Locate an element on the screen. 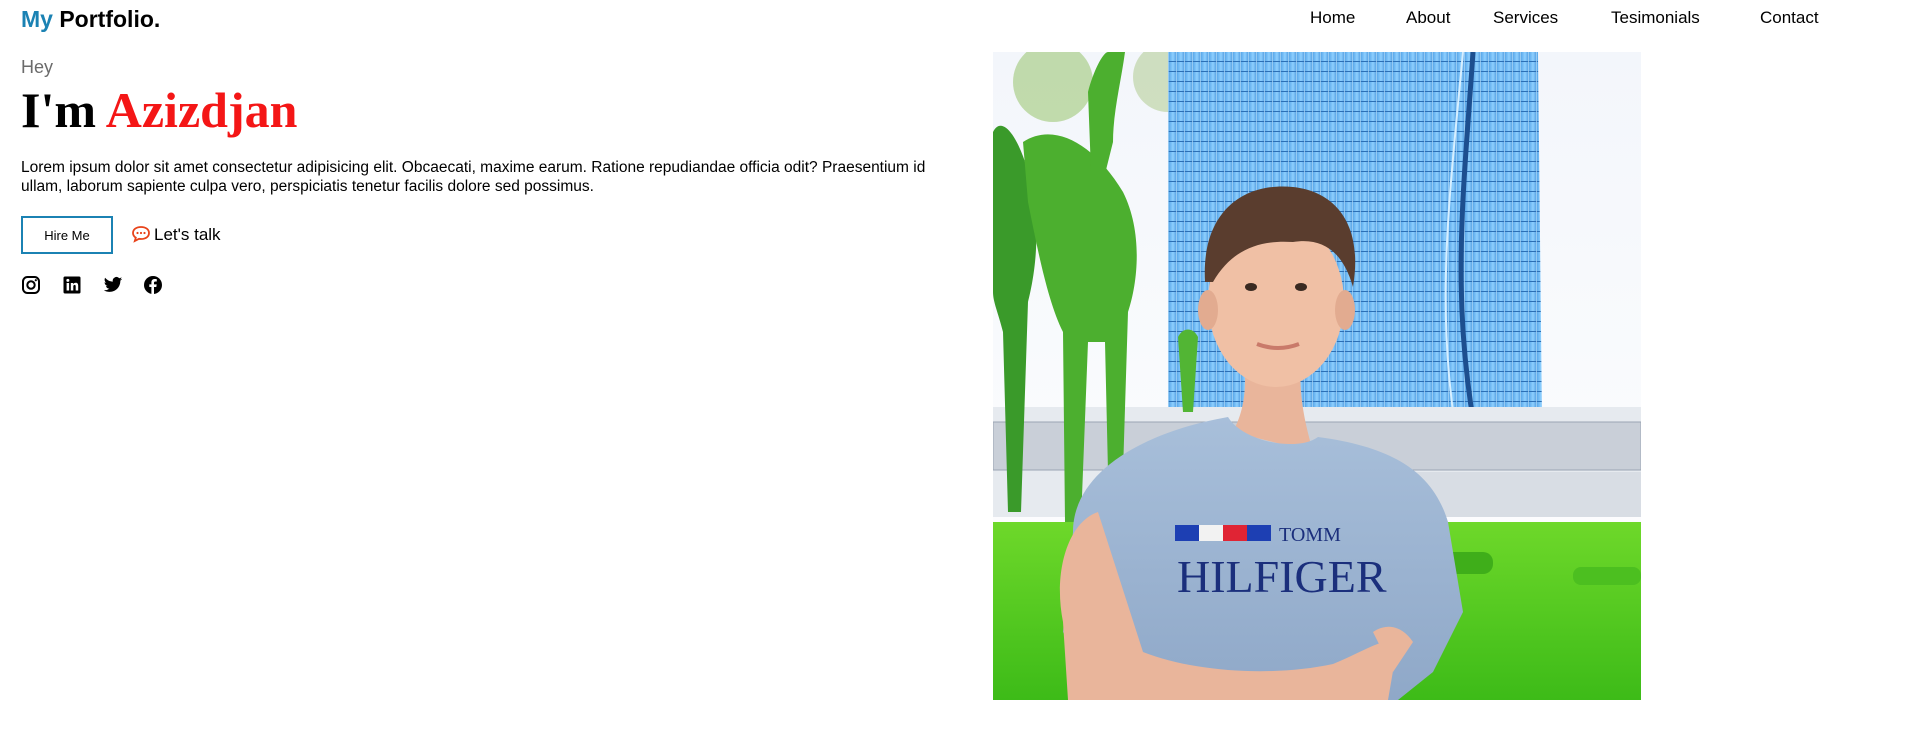 This screenshot has height=755, width=1910. headline-prefix: I'm is located at coordinates (58, 110).